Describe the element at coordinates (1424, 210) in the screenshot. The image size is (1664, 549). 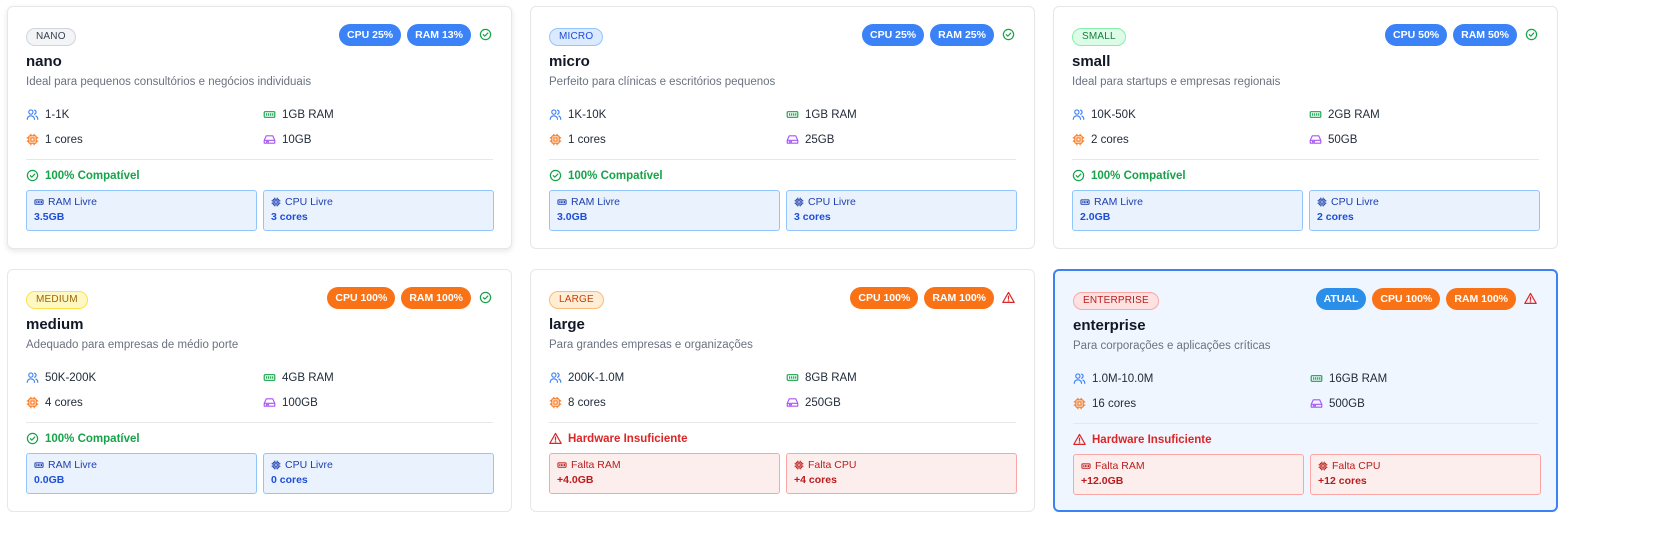
I see `cpu-resource-box: CPU Livre 2 cores` at that location.